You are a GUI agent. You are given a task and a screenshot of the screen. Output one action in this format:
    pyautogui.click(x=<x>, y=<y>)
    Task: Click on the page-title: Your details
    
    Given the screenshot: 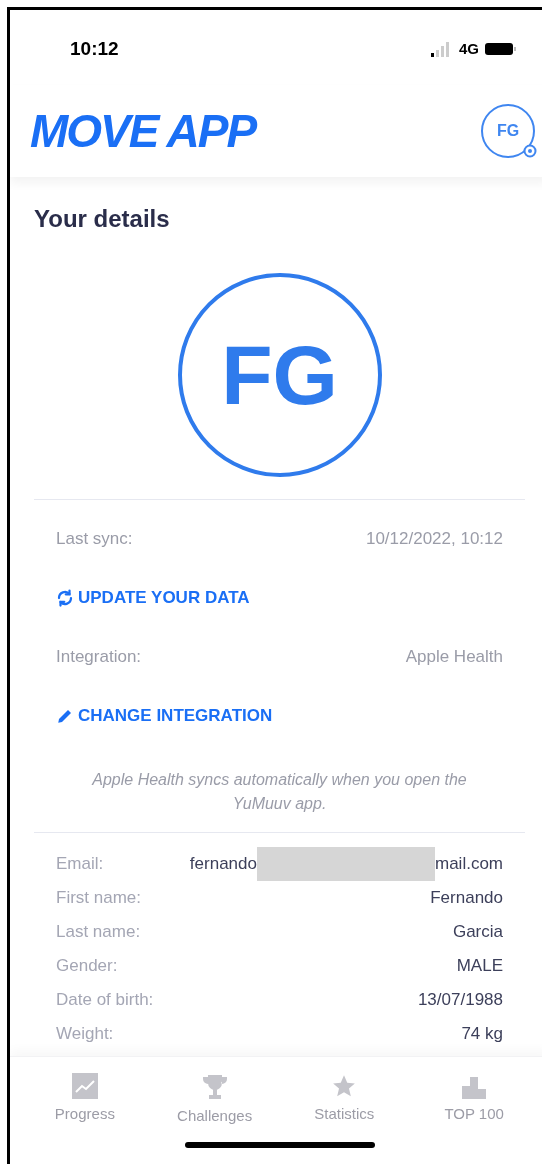 What is the action you would take?
    pyautogui.click(x=102, y=219)
    